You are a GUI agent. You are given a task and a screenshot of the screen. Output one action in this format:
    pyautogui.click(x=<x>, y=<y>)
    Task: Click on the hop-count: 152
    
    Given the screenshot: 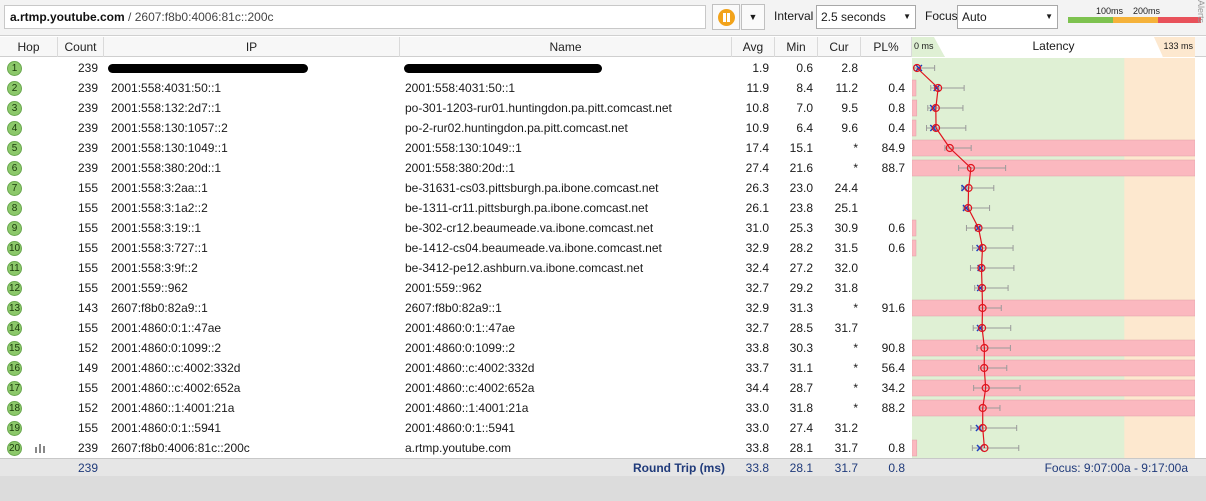 What is the action you would take?
    pyautogui.click(x=87, y=408)
    